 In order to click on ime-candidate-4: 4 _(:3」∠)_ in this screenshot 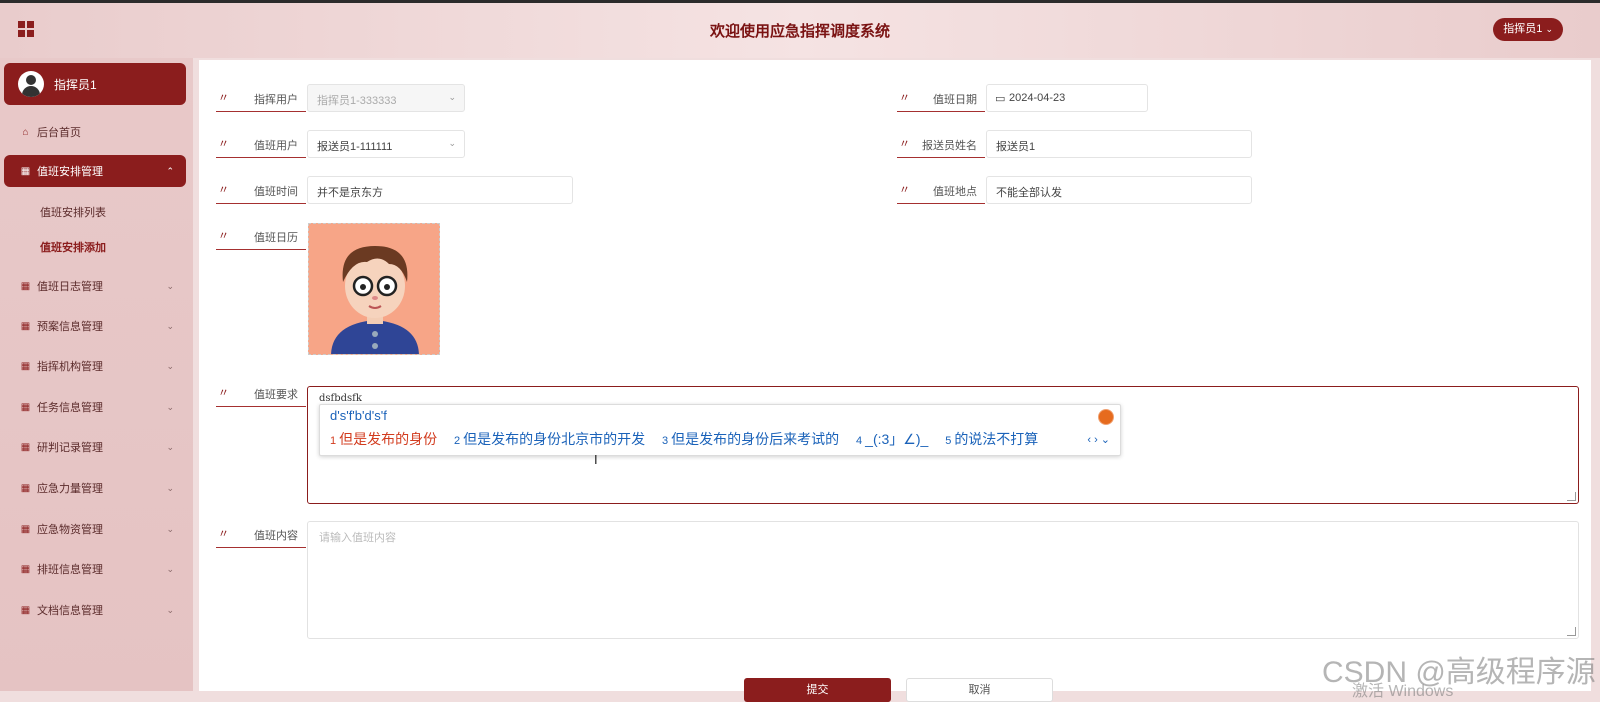, I will do `click(892, 439)`.